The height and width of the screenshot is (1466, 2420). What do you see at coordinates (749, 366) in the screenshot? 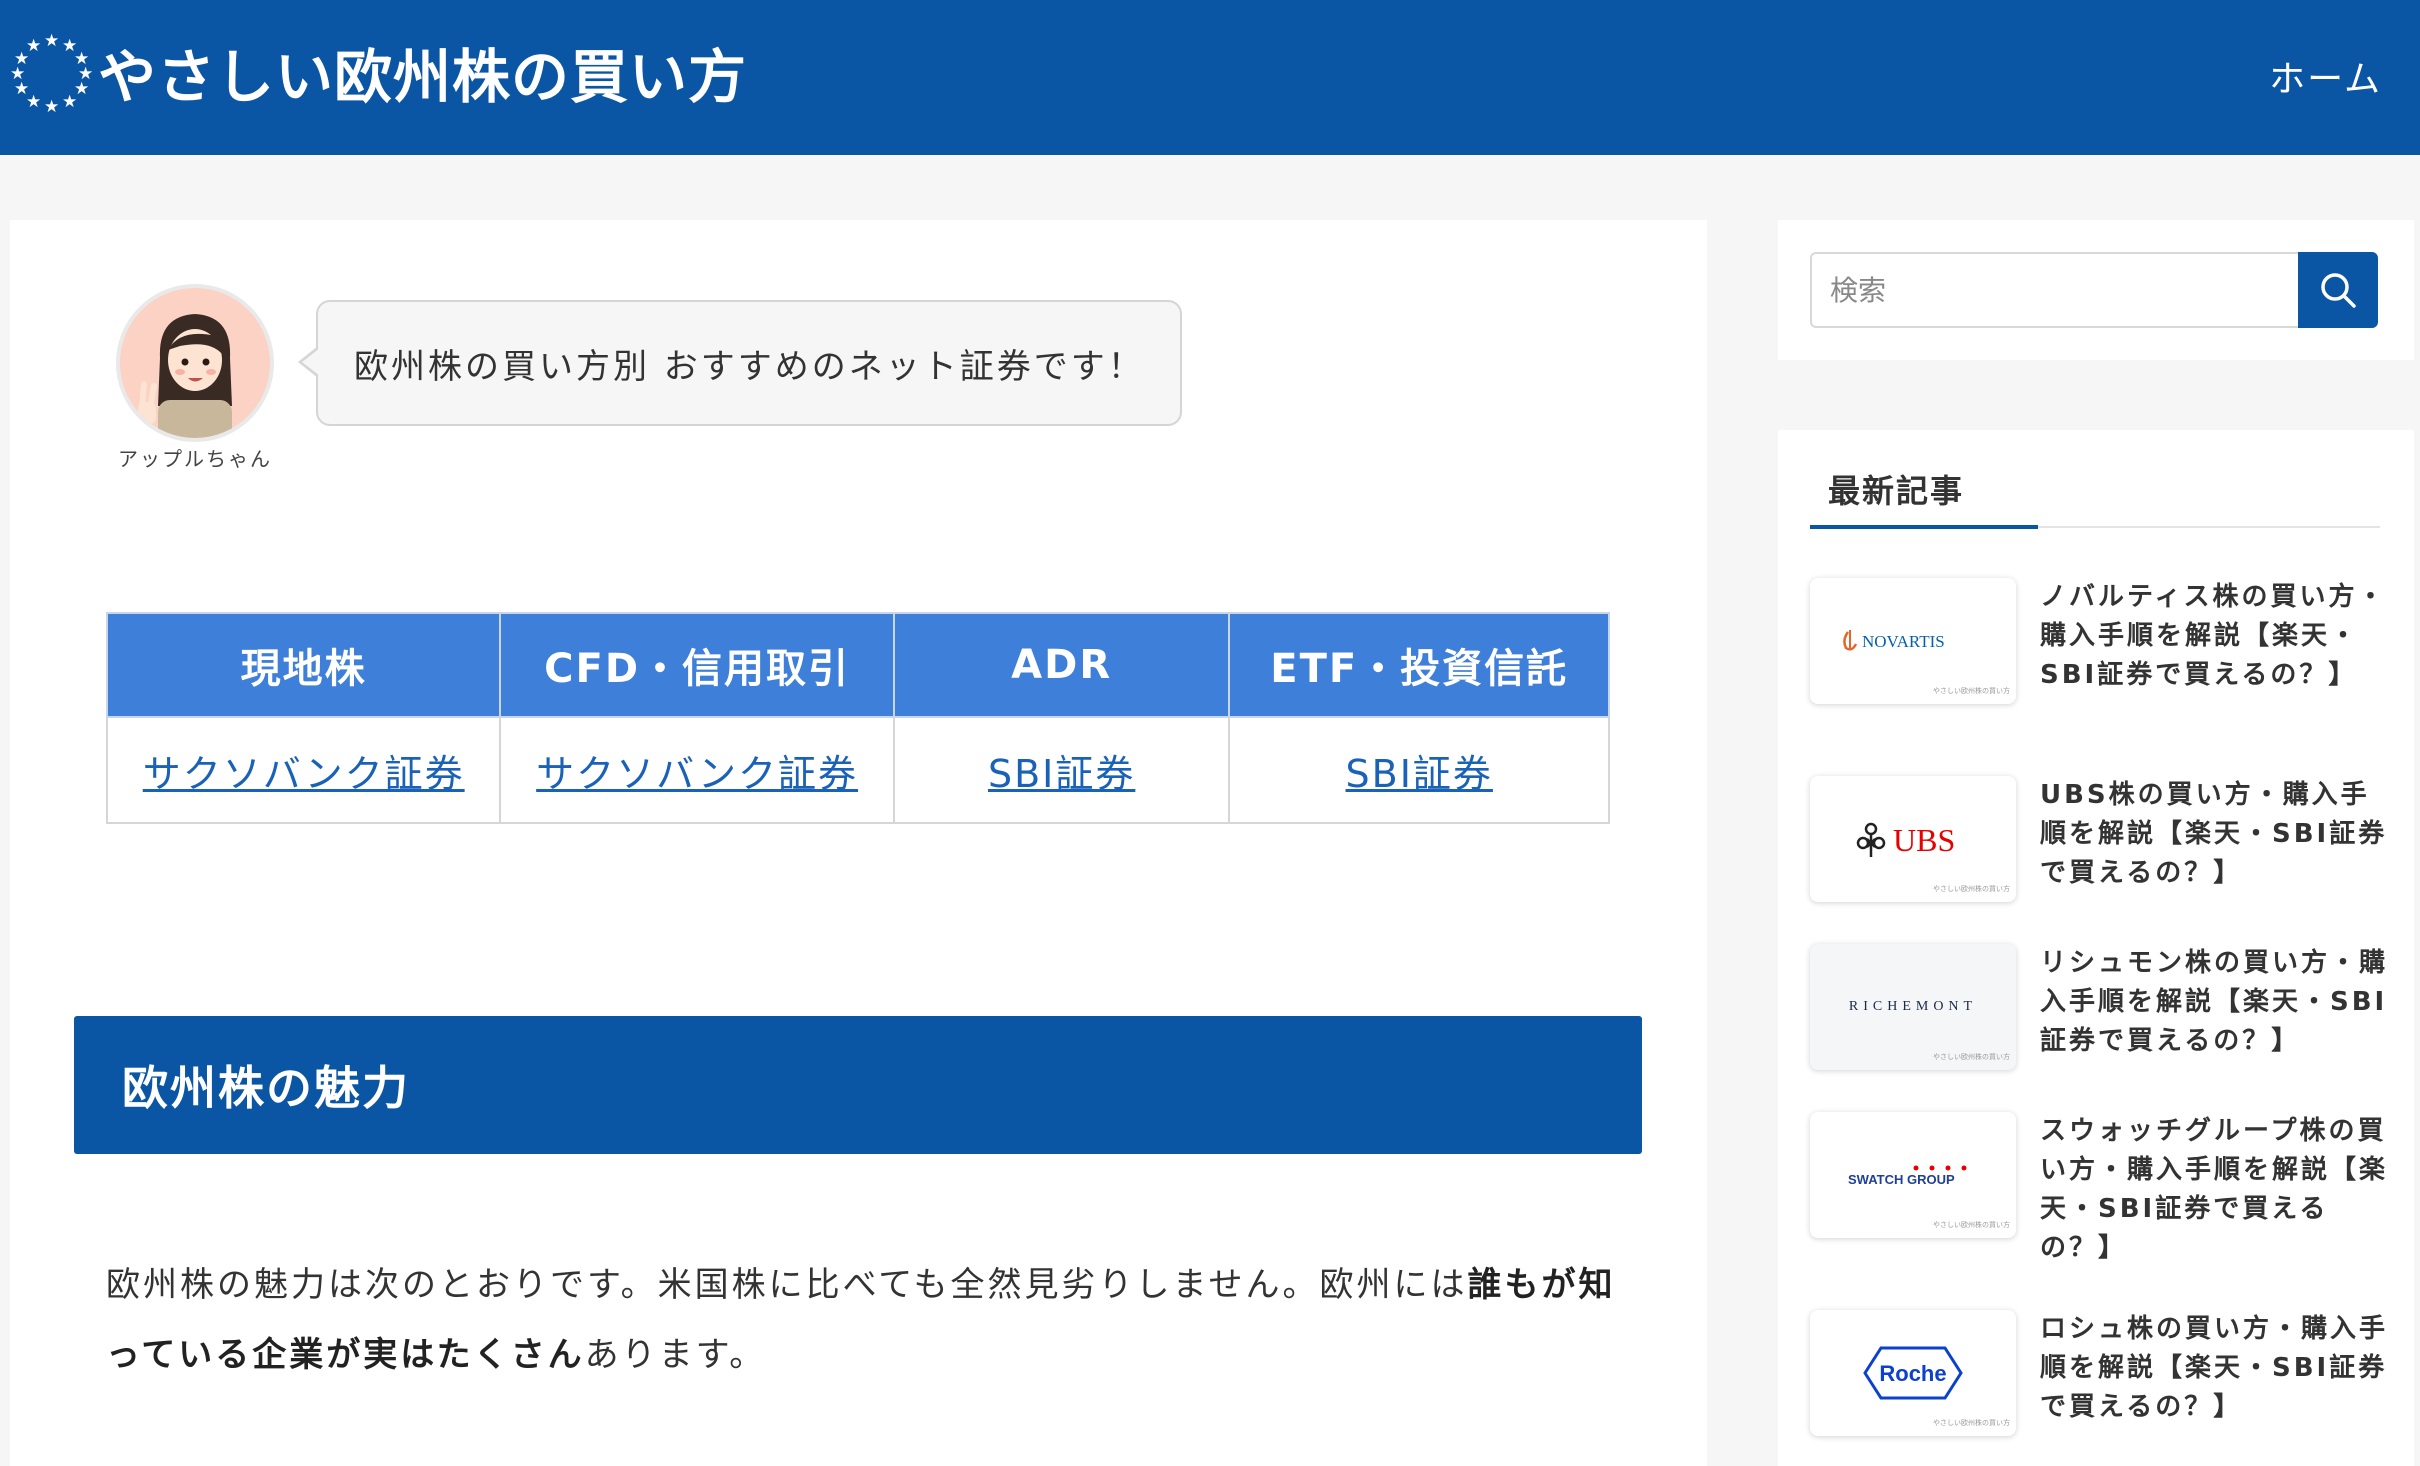
I see `speech-text: 欧州株の買い方別 おすすめのネット証券です！` at bounding box center [749, 366].